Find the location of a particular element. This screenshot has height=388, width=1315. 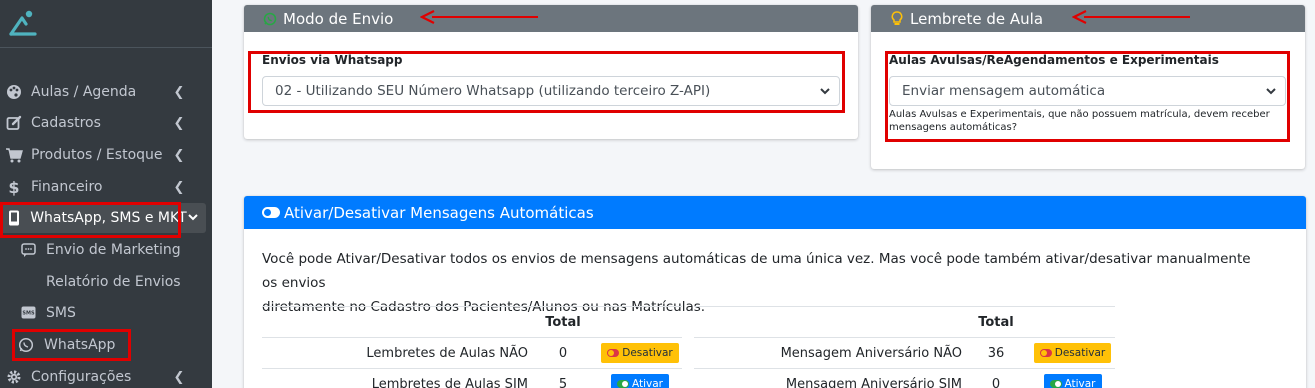

table-row: Lembretes de Aulas NÃO 0 Desativar is located at coordinates (472, 353).